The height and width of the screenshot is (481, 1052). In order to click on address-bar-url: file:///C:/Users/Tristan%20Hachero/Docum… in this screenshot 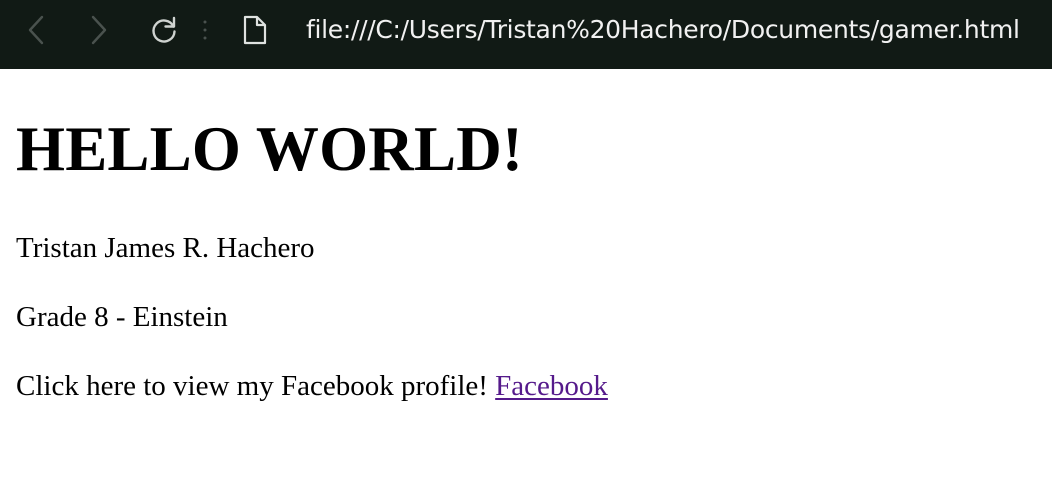, I will do `click(663, 30)`.